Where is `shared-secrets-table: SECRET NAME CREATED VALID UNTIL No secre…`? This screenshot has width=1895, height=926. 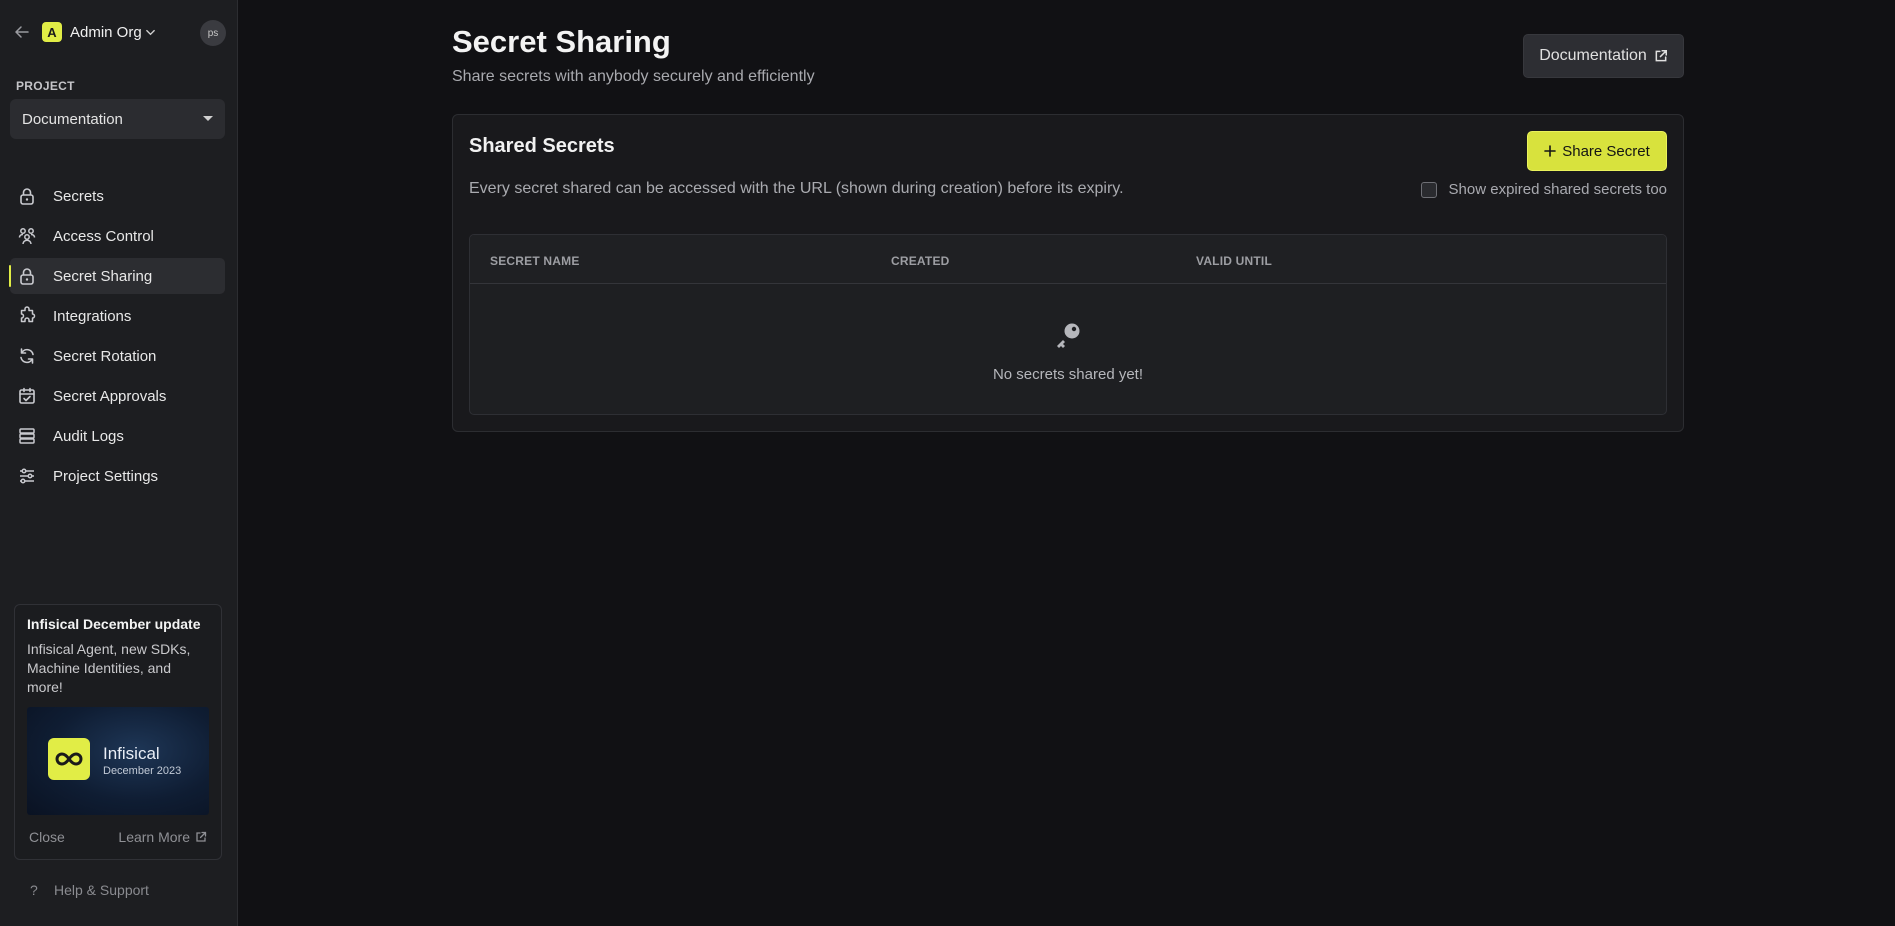
shared-secrets-table: SECRET NAME CREATED VALID UNTIL No secre… is located at coordinates (1068, 324).